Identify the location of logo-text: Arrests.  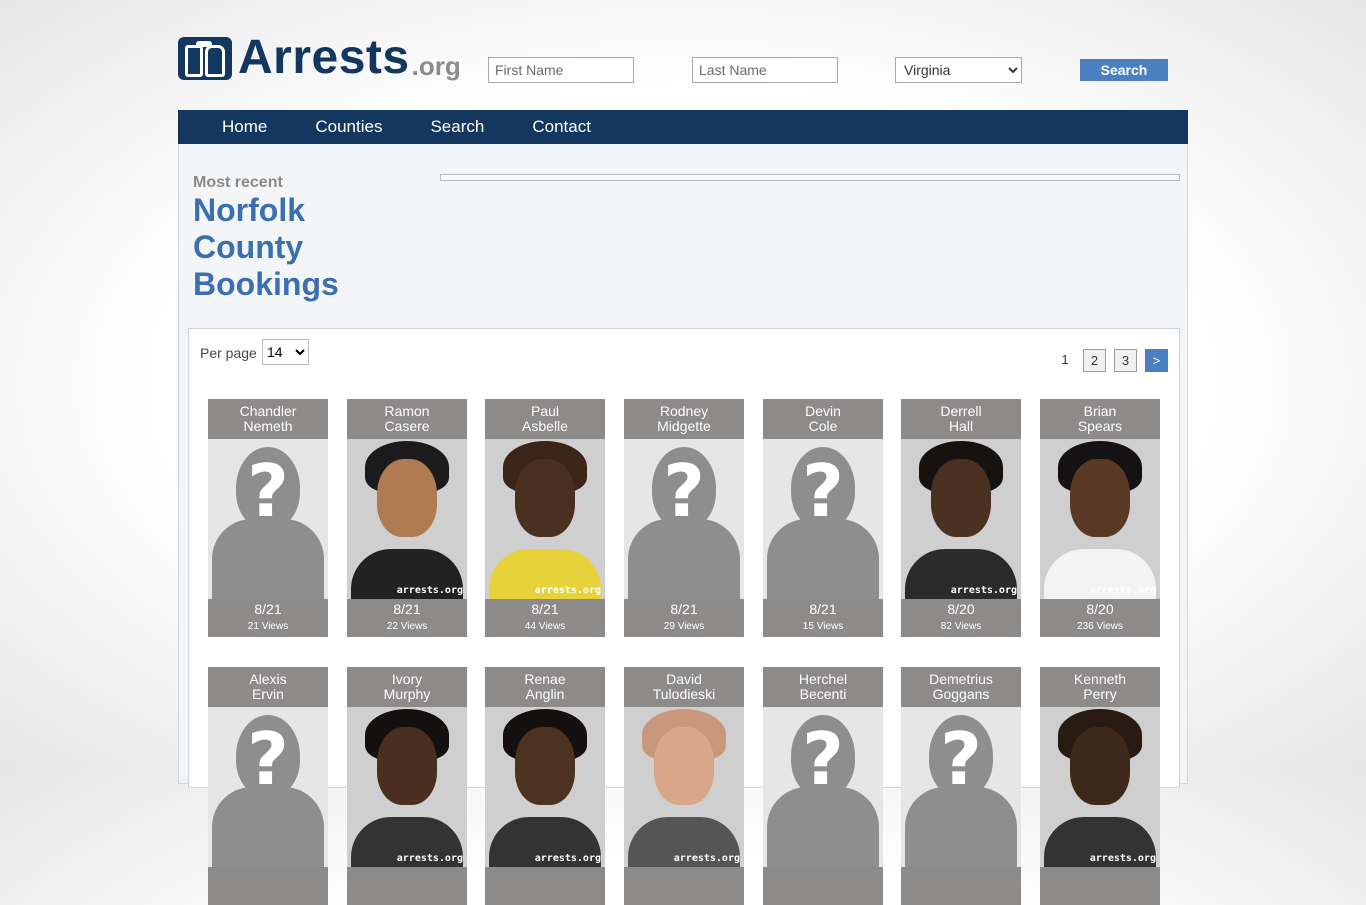
(324, 57).